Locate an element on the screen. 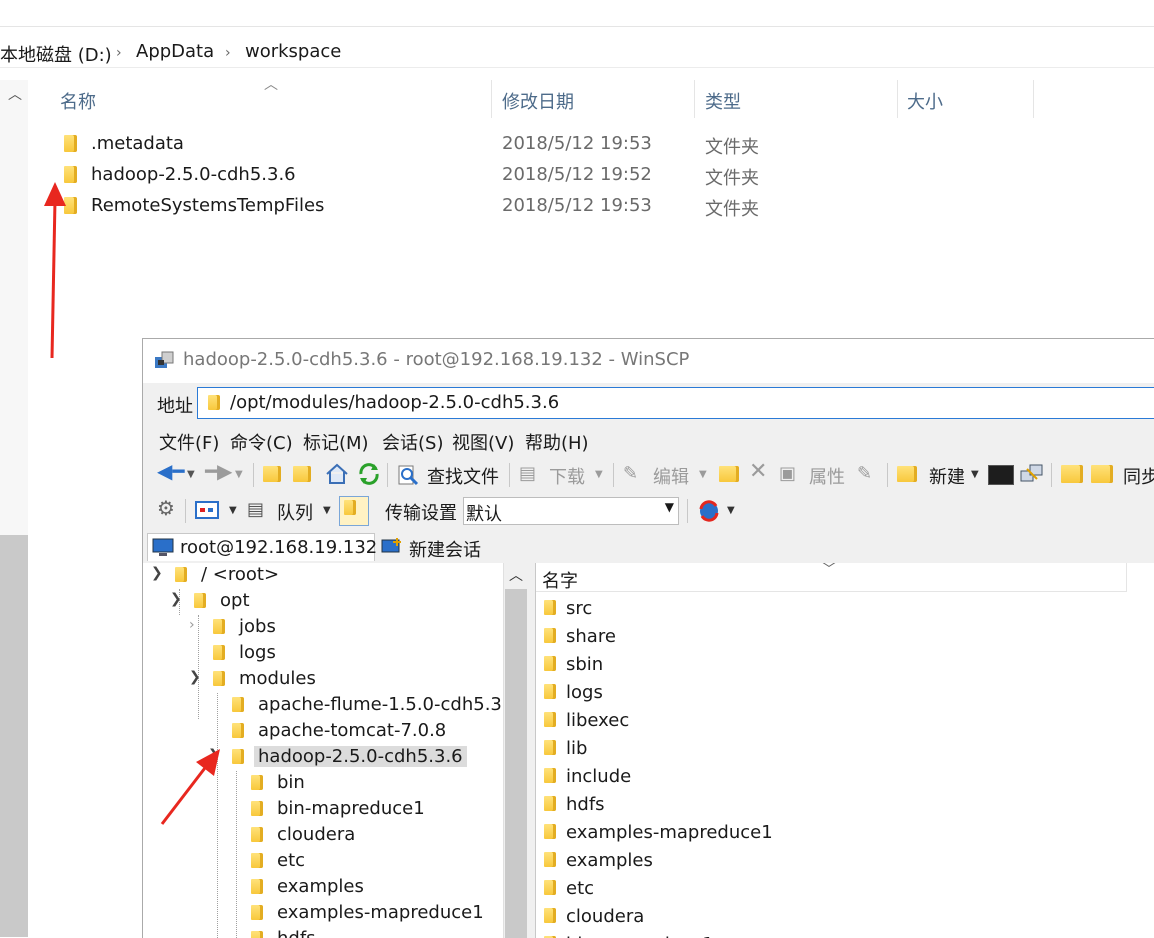 This screenshot has height=938, width=1154. compare-directories-icon is located at coordinates (1072, 474).